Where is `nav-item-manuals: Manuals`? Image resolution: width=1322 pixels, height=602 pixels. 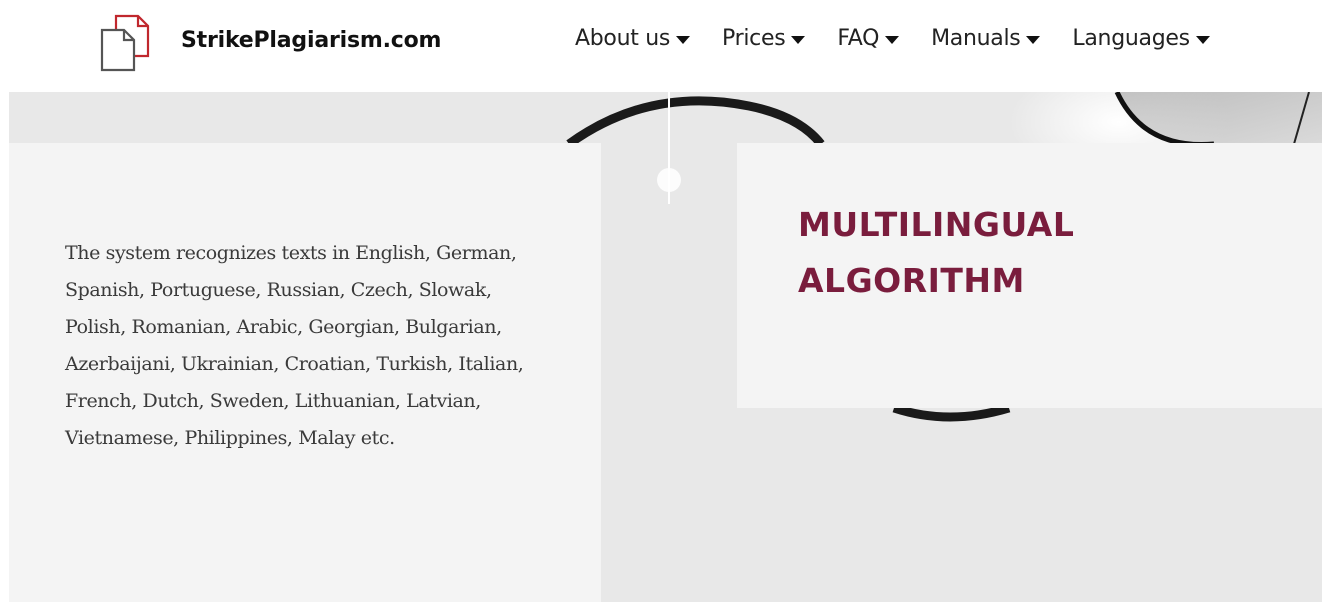 nav-item-manuals: Manuals is located at coordinates (986, 38).